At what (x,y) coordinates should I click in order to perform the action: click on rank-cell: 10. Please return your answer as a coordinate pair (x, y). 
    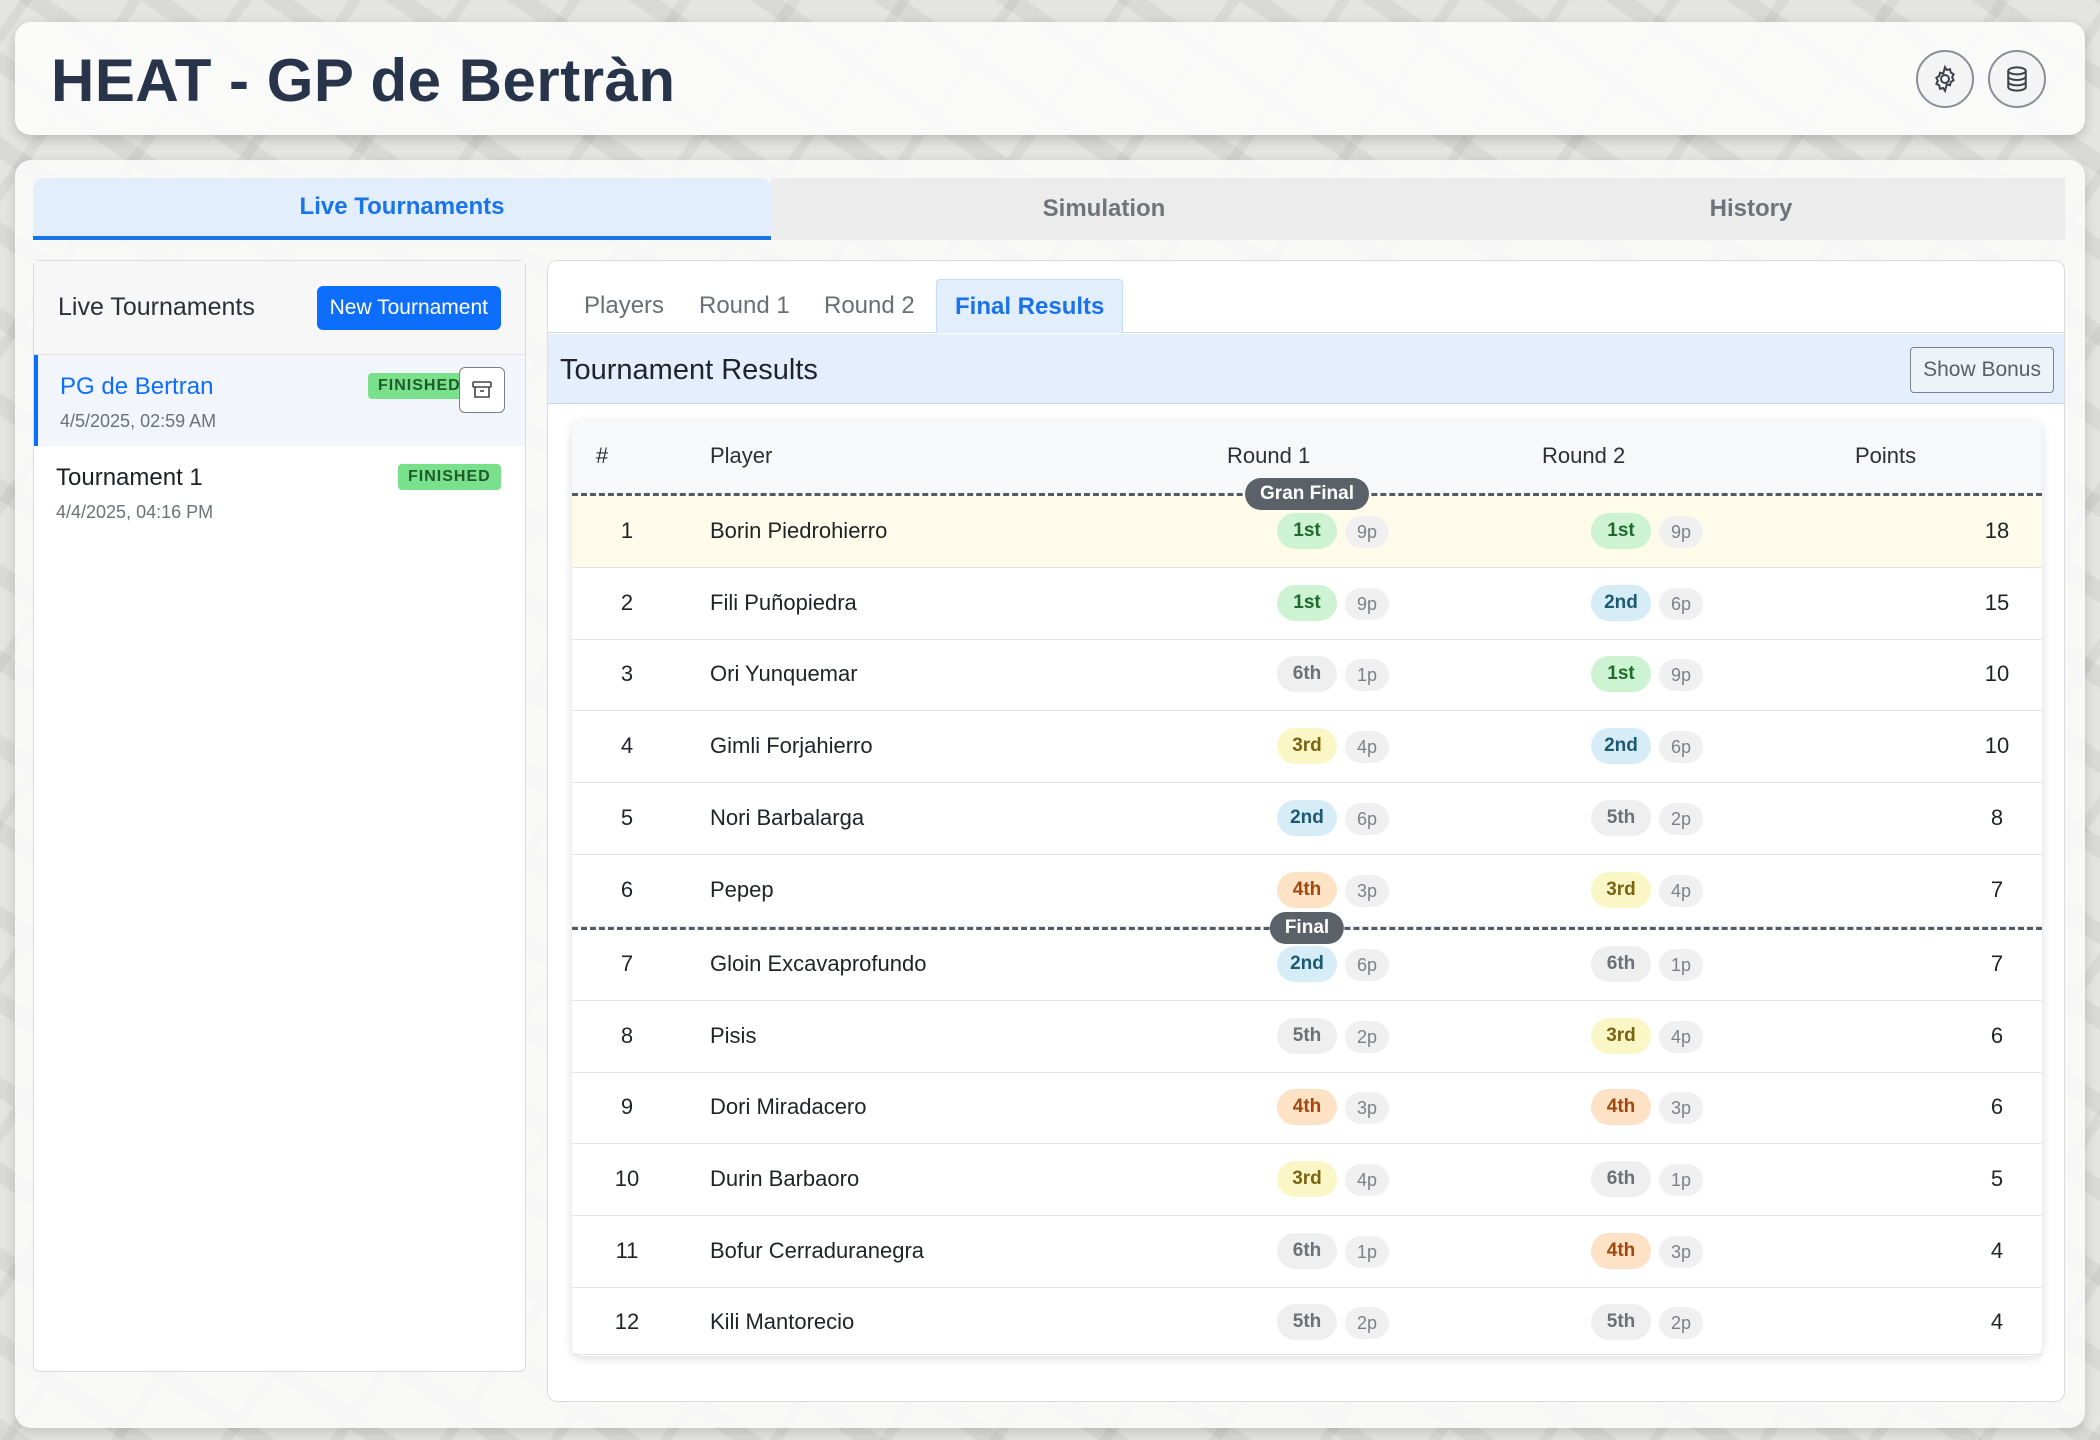
    Looking at the image, I should click on (627, 1178).